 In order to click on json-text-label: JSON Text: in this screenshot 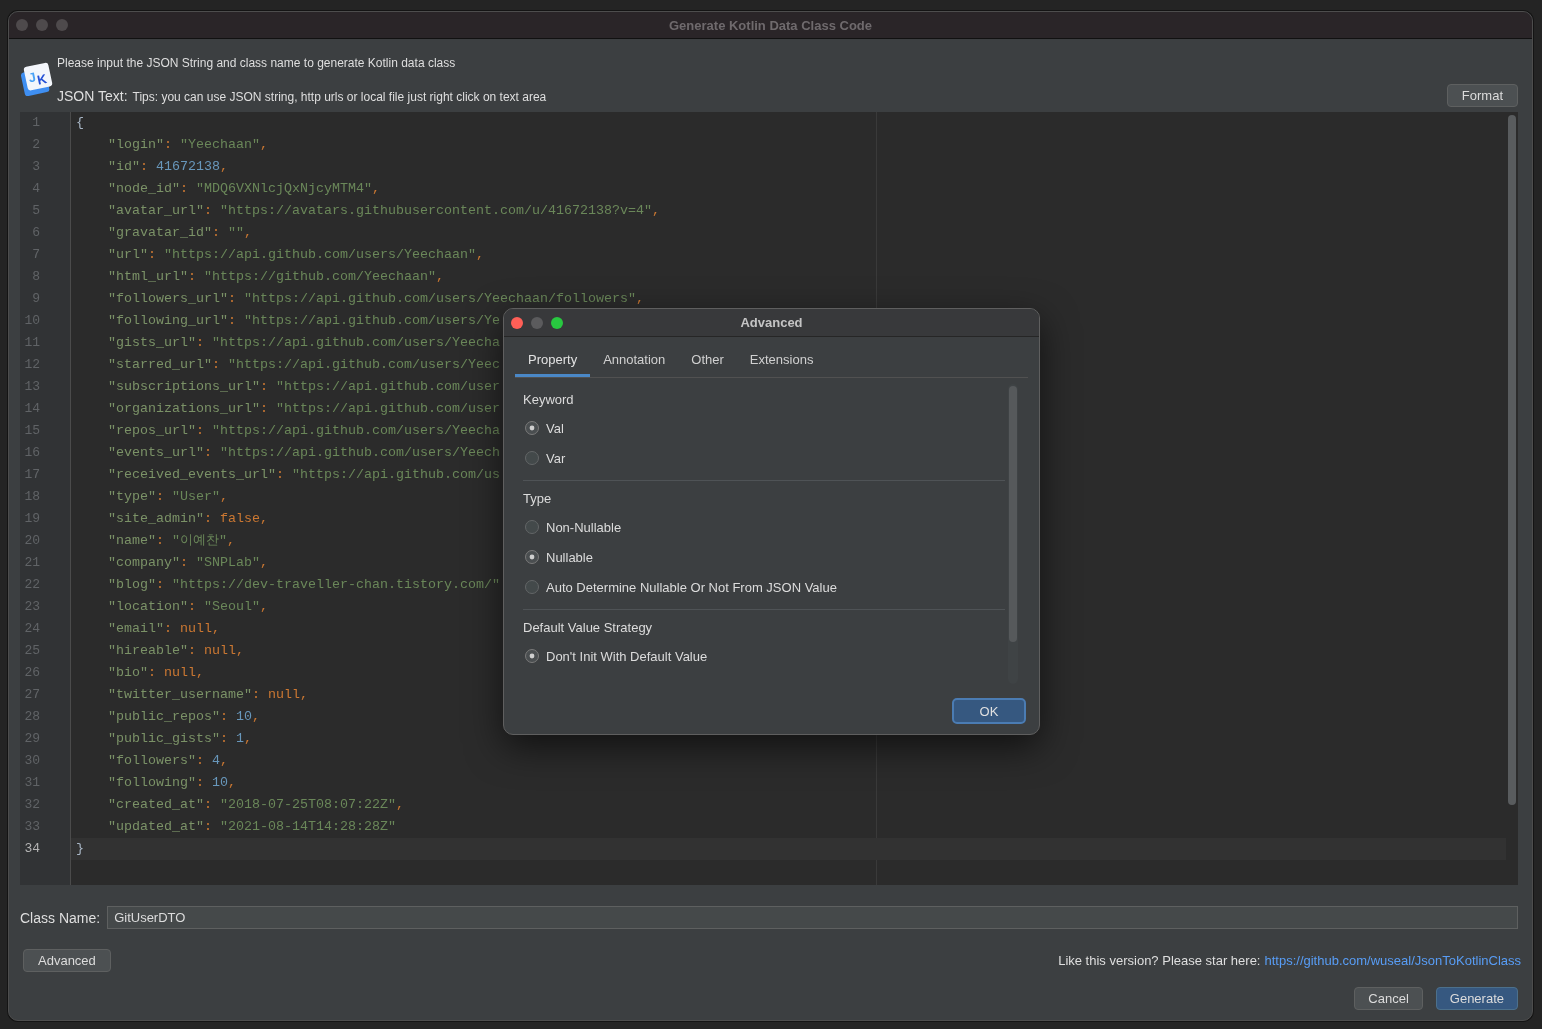, I will do `click(92, 96)`.